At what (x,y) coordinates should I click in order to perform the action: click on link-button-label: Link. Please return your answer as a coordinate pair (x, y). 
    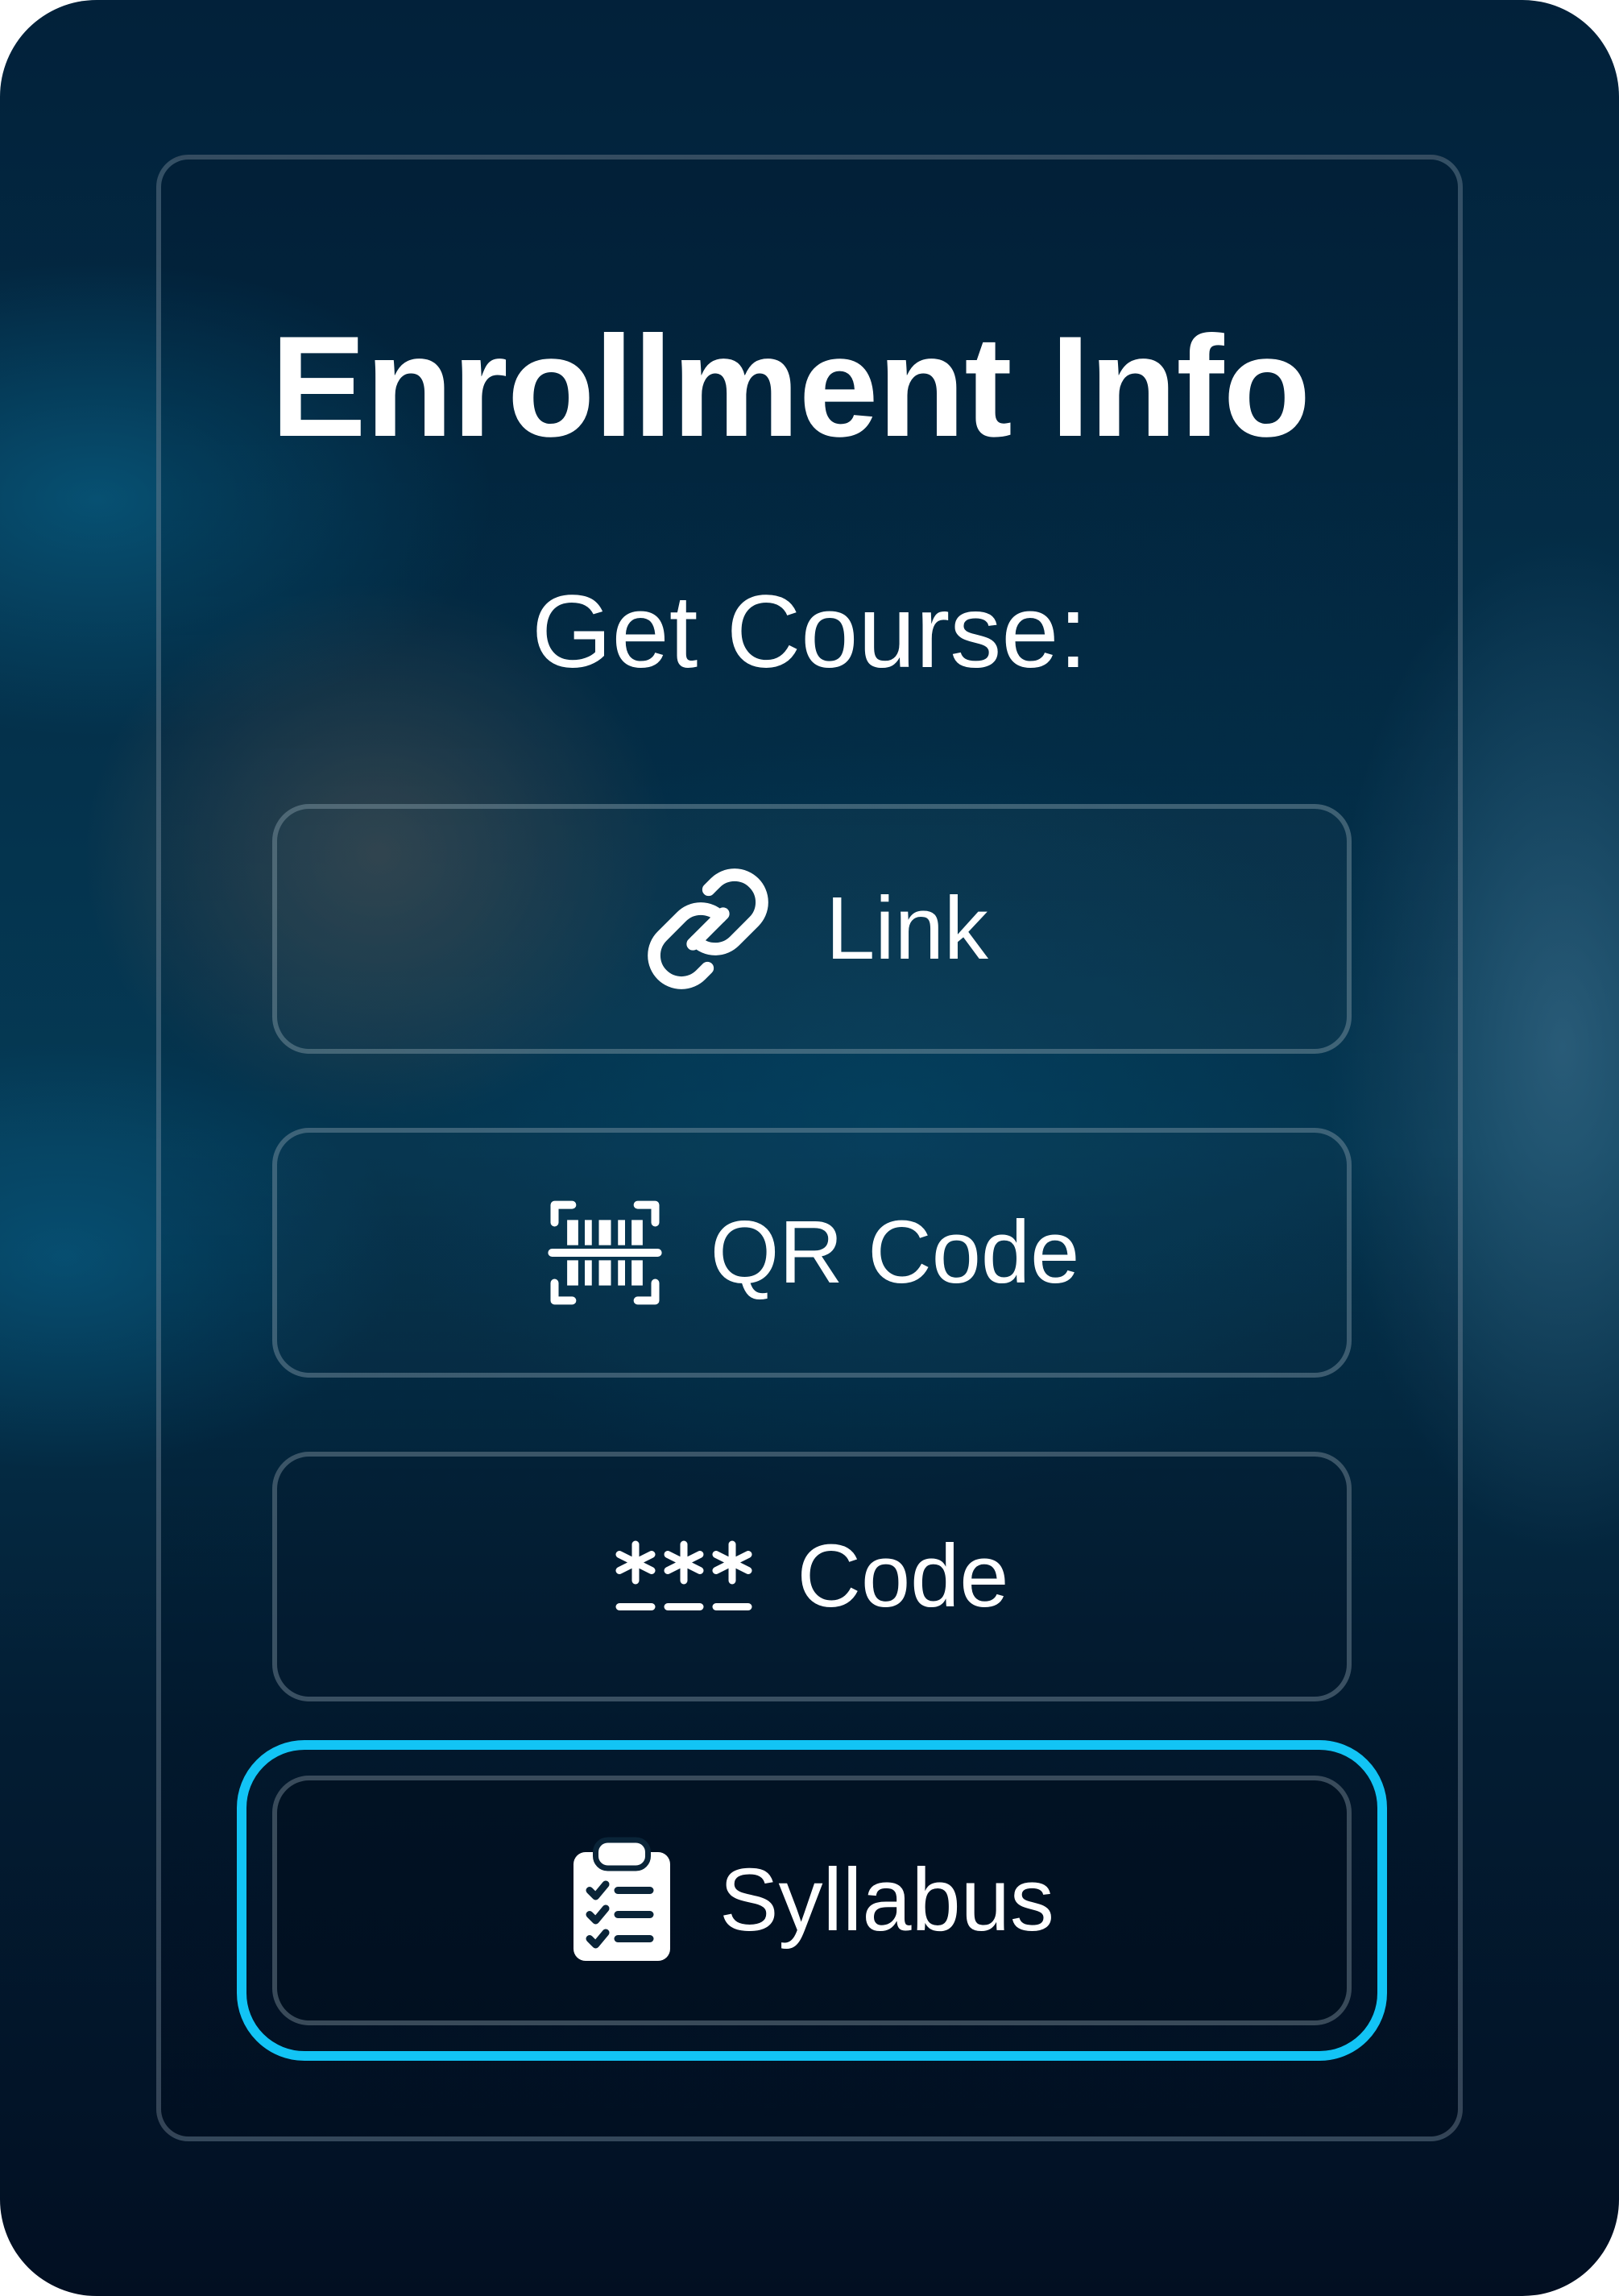
    Looking at the image, I should click on (907, 928).